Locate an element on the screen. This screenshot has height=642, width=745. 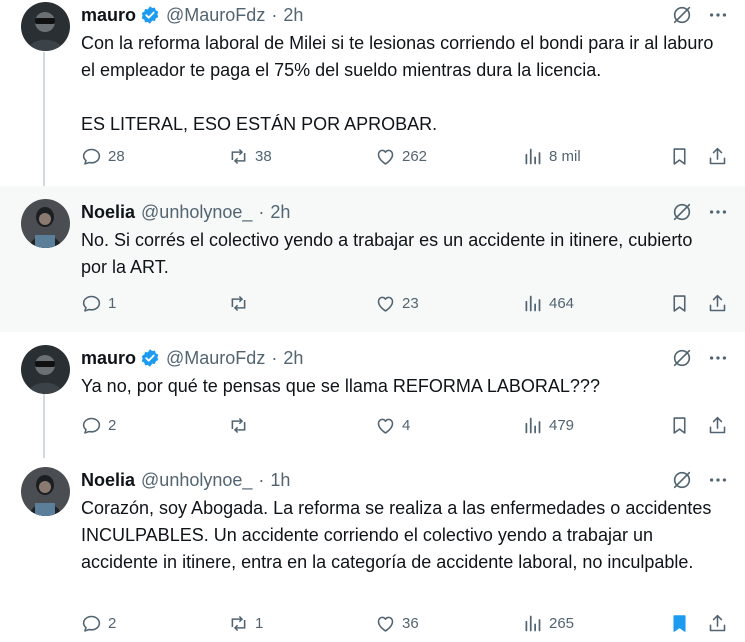
views-button: 464 is located at coordinates (548, 303).